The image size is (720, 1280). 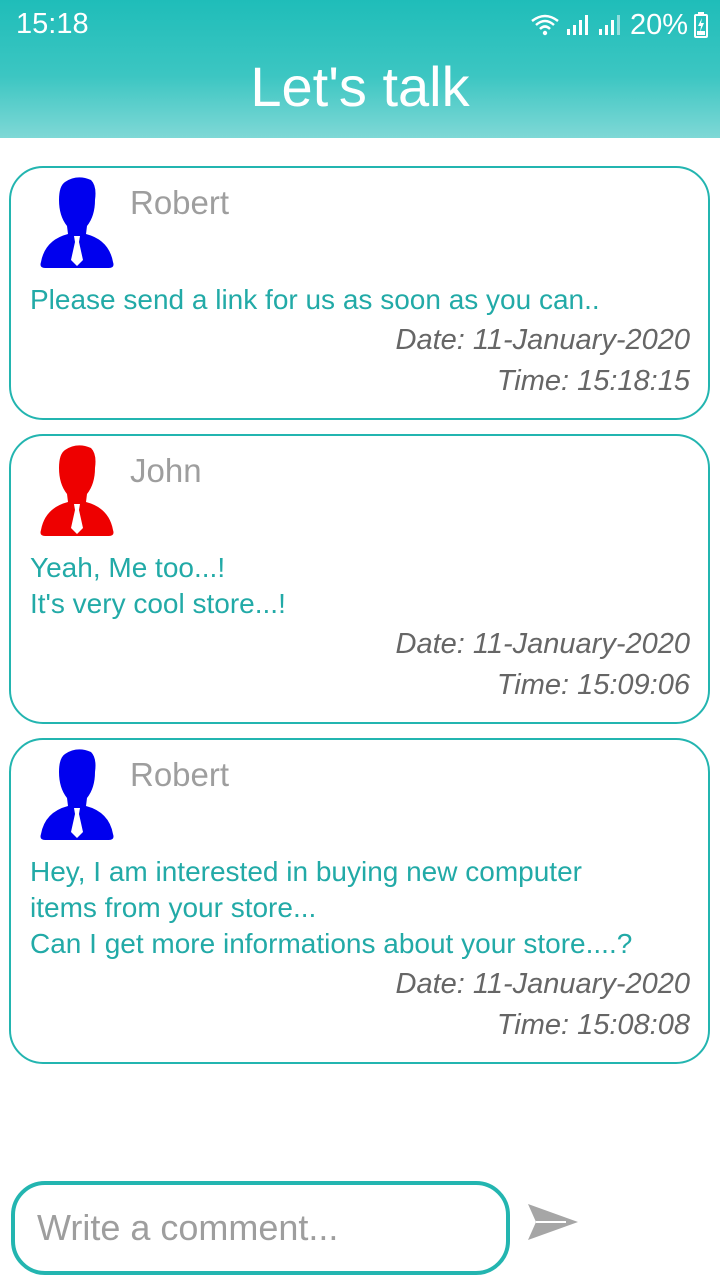 What do you see at coordinates (260, 1228) in the screenshot?
I see `comment-input` at bounding box center [260, 1228].